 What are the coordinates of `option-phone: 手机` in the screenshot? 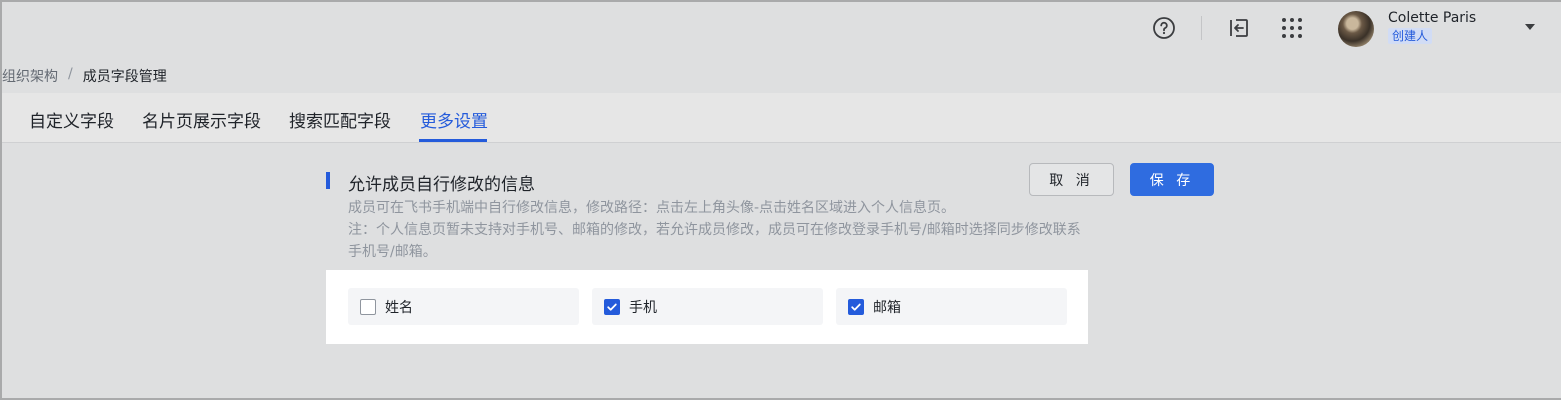 It's located at (707, 306).